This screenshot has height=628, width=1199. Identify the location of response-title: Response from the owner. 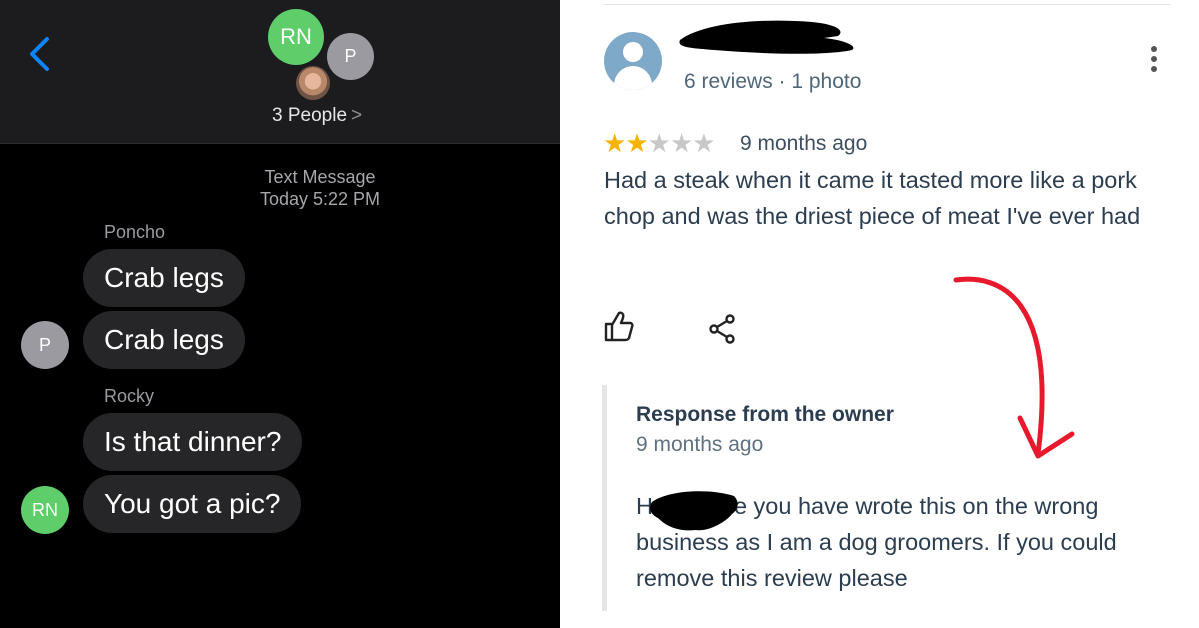
(765, 414).